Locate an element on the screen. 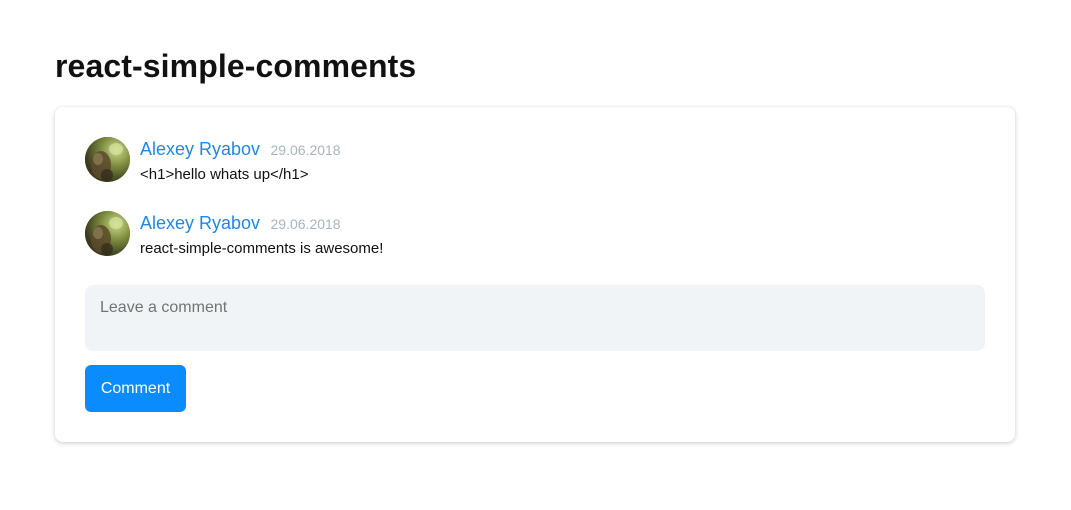  comment-input is located at coordinates (535, 318).